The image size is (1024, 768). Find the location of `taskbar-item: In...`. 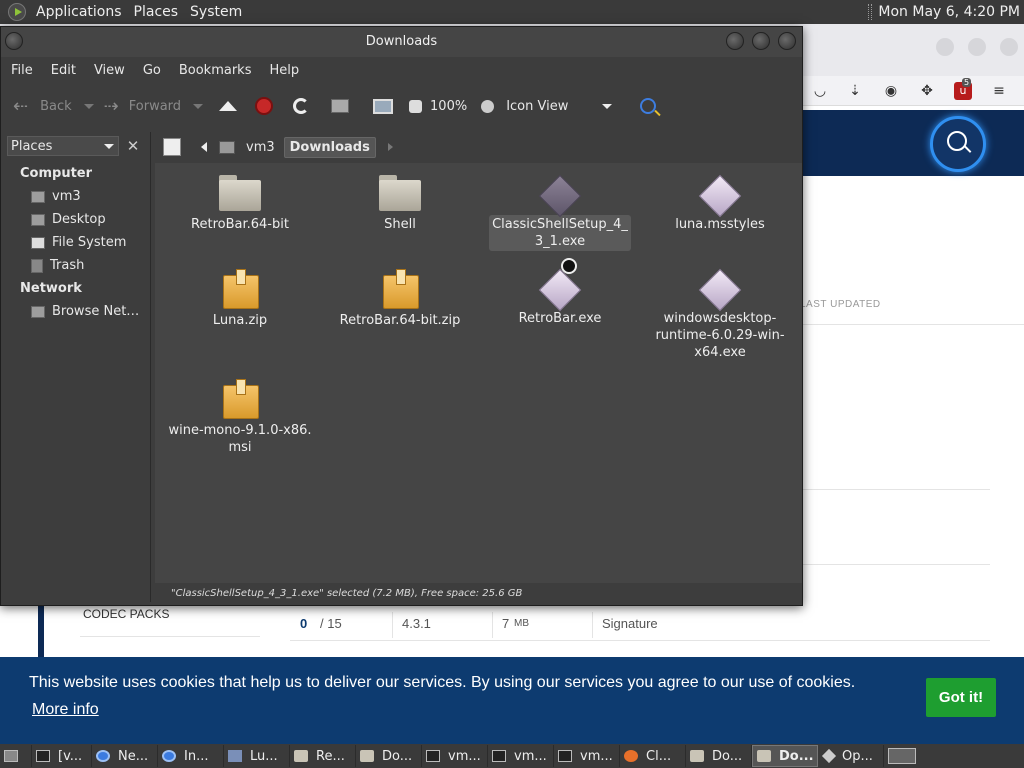

taskbar-item: In... is located at coordinates (191, 756).